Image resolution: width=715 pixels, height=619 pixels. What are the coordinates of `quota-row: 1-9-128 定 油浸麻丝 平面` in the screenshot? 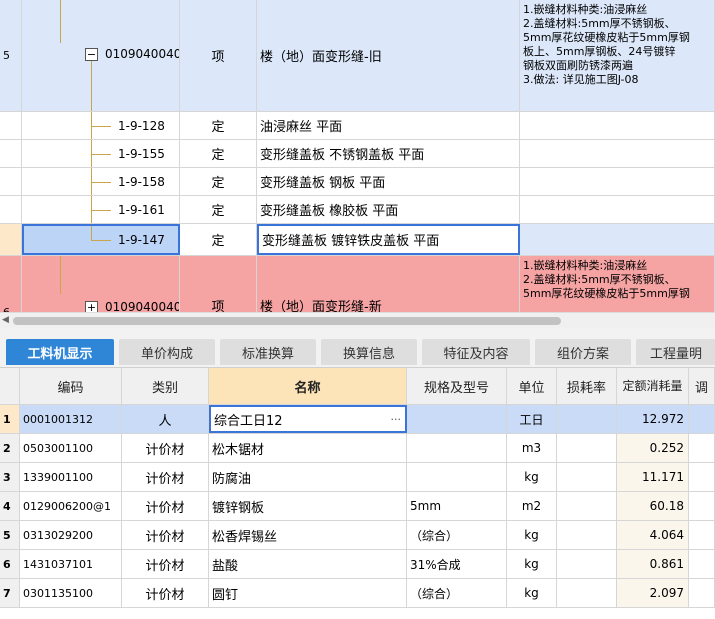 It's located at (357, 126).